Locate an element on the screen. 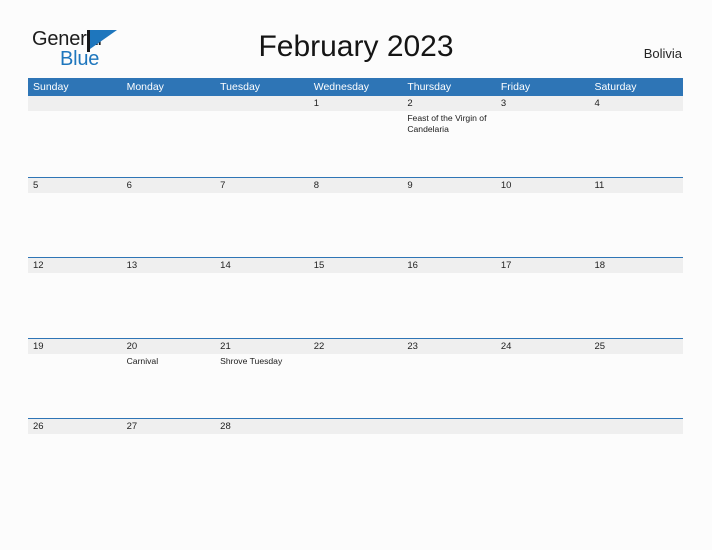  calendar-day-cell: 2 Feast of the Virgin of Candelaria is located at coordinates (449, 136).